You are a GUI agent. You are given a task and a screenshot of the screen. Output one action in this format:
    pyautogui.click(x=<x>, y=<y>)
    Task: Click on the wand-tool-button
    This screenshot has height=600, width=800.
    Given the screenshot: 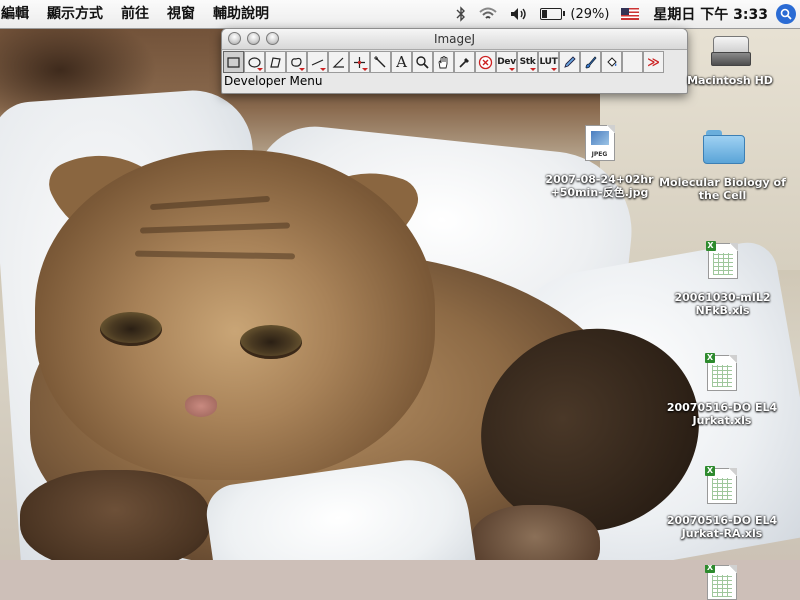 What is the action you would take?
    pyautogui.click(x=380, y=62)
    